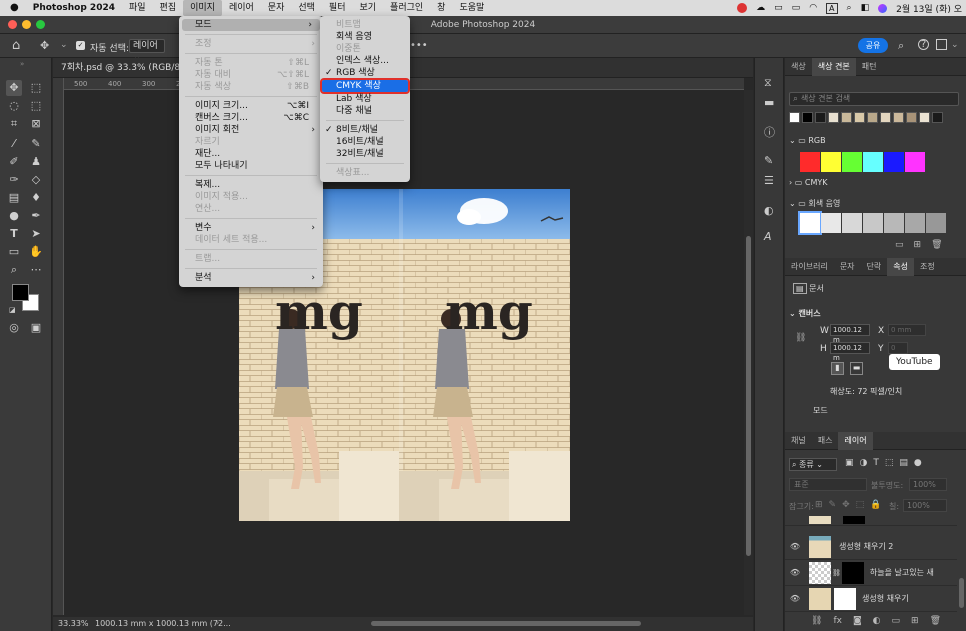 The image size is (966, 631). Describe the element at coordinates (877, 621) in the screenshot. I see `adjustment-layer-icon: ◐` at that location.